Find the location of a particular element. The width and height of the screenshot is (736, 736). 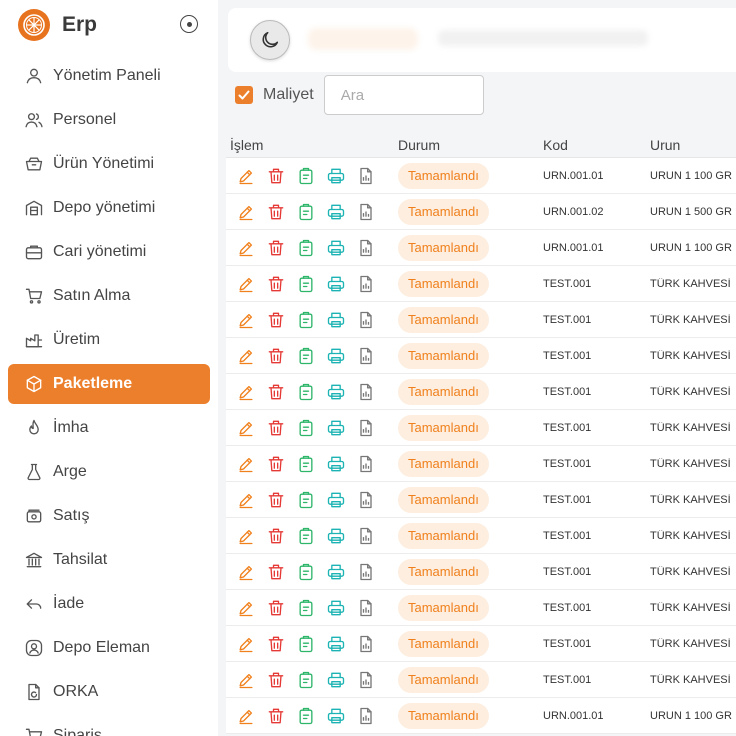

header-kod: Kod is located at coordinates (592, 145).